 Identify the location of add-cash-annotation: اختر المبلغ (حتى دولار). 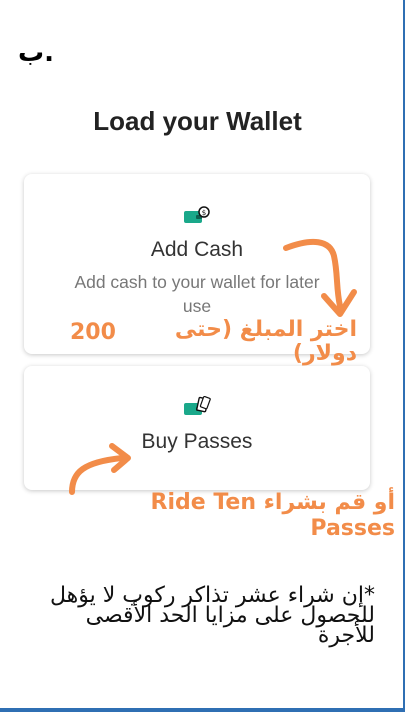
(265, 341).